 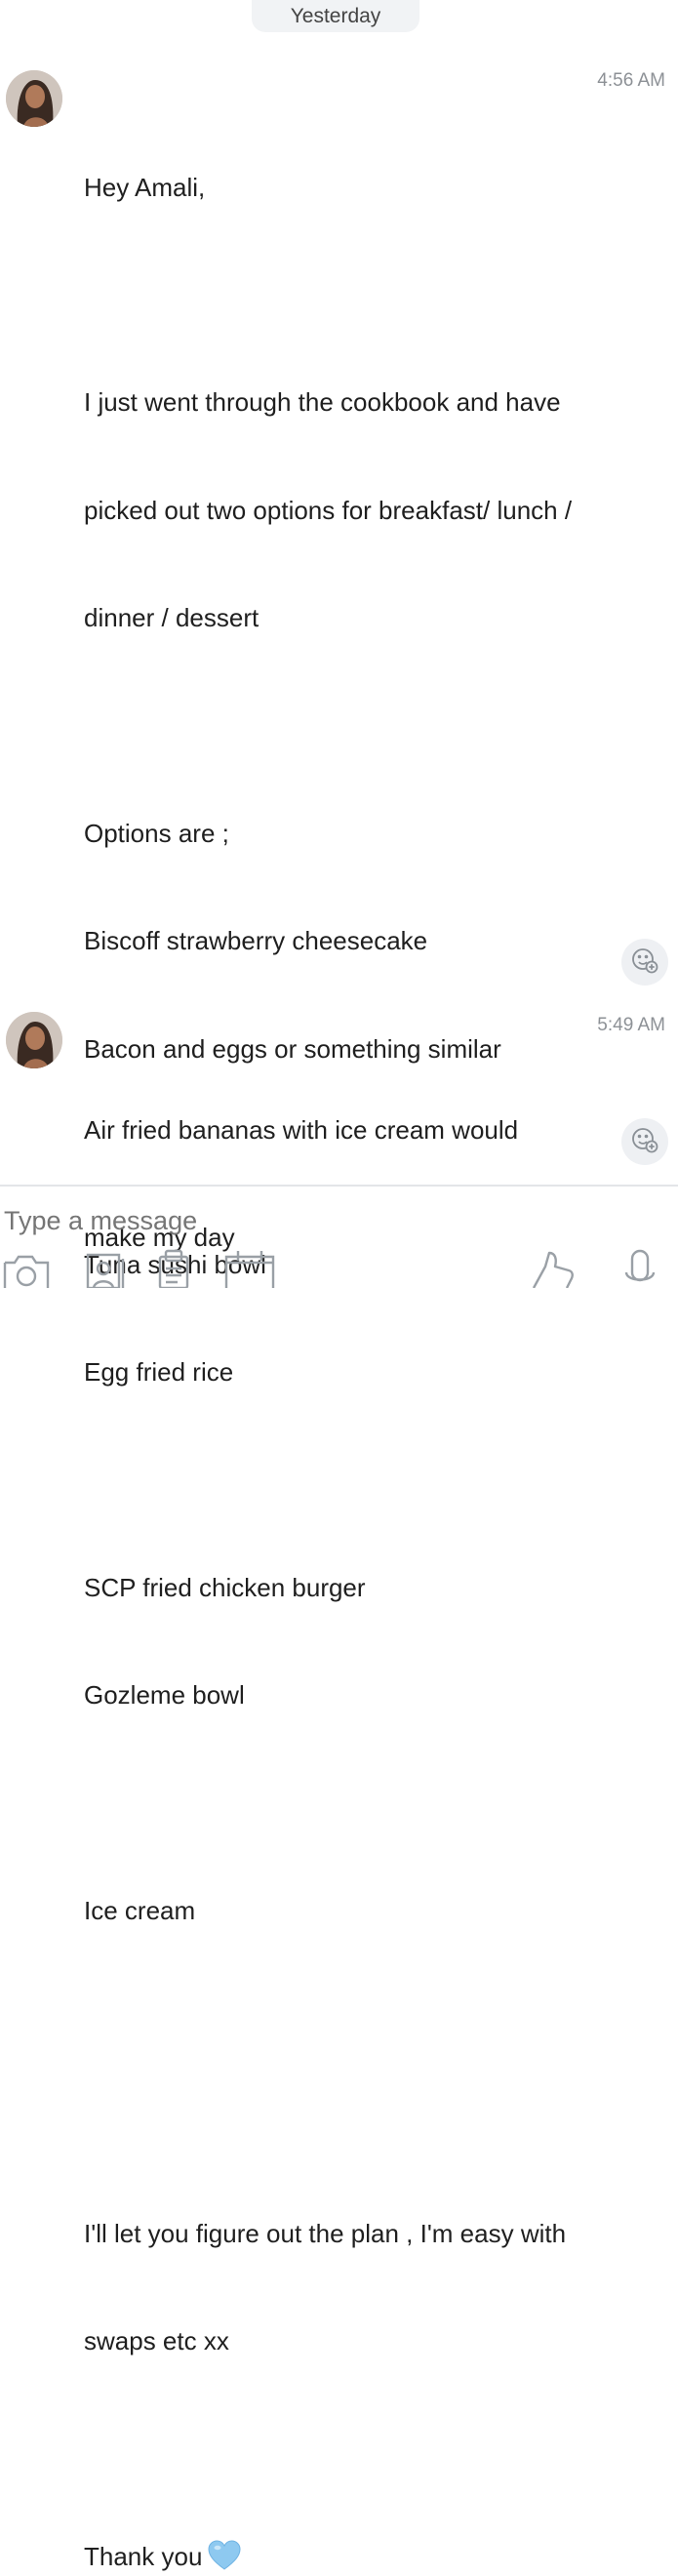 What do you see at coordinates (26, 1271) in the screenshot?
I see `camera-icon` at bounding box center [26, 1271].